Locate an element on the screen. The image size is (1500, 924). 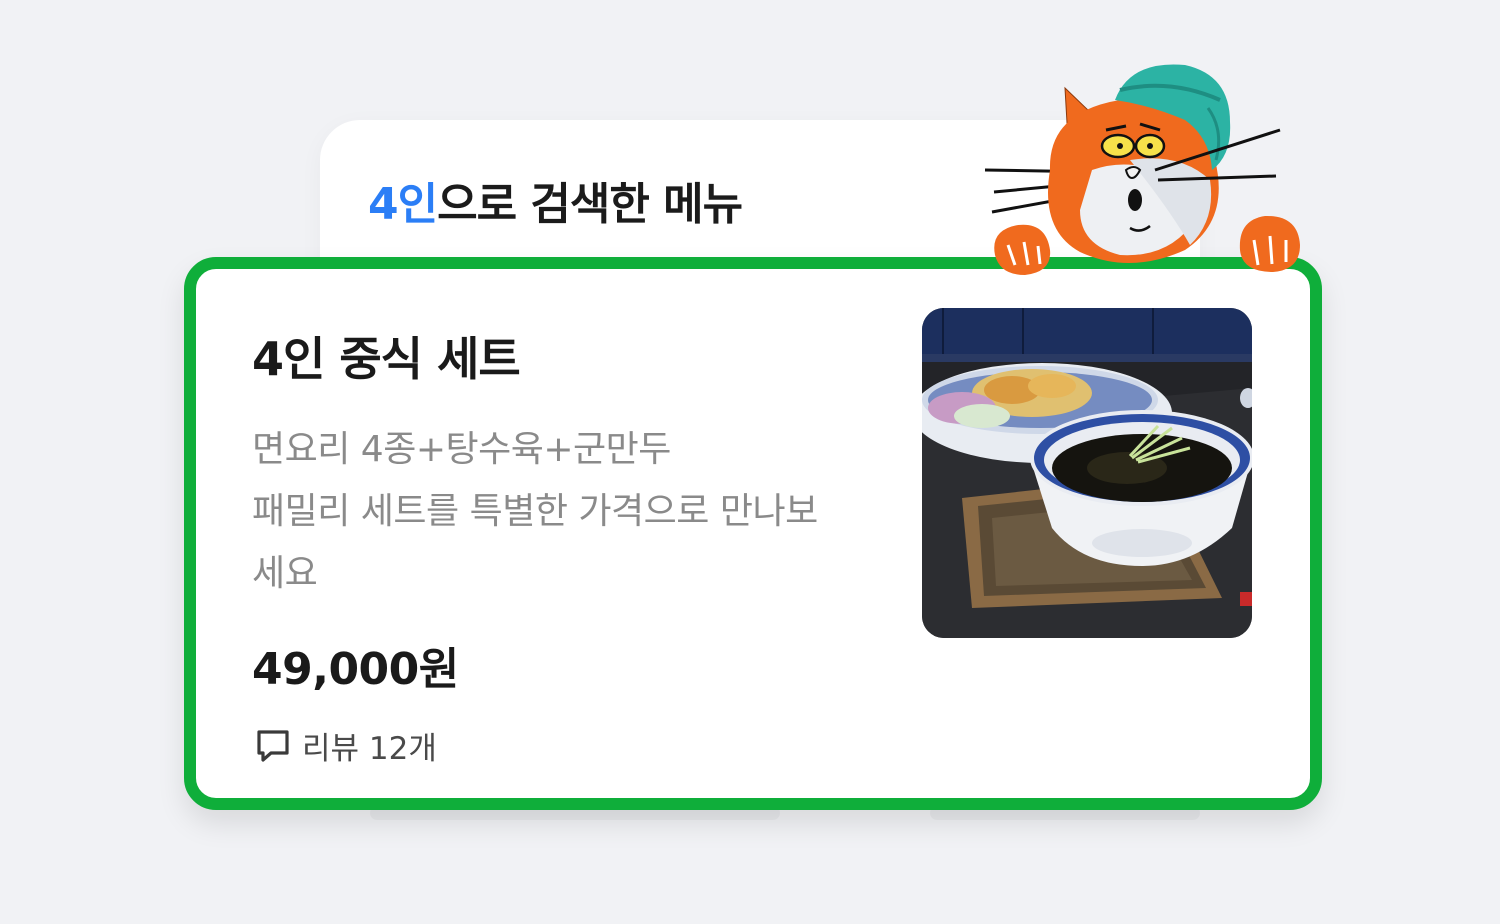
menu-item-price: 49,000원 is located at coordinates (355, 669).